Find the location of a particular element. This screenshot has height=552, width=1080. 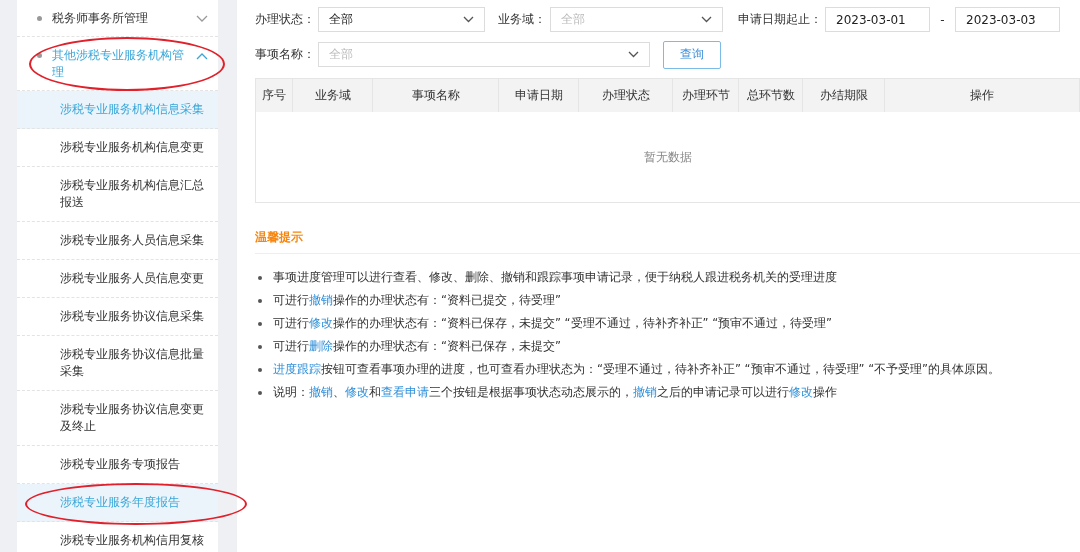

menu-item: 涉税专业服务机构信息汇总报送 is located at coordinates (117, 194).